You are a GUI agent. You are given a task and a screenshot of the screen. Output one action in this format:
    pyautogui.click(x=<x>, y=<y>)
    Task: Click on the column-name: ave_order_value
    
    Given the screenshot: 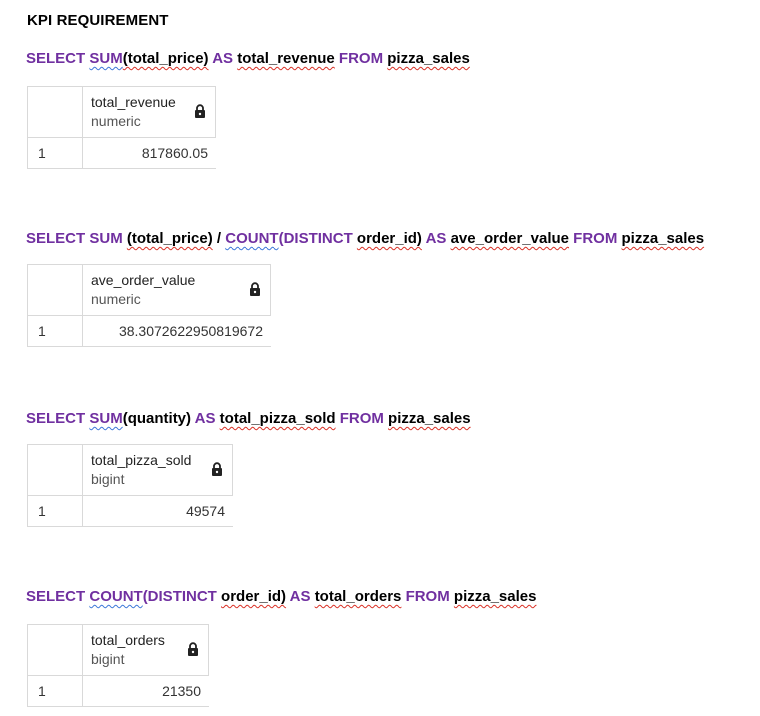 What is the action you would take?
    pyautogui.click(x=143, y=280)
    